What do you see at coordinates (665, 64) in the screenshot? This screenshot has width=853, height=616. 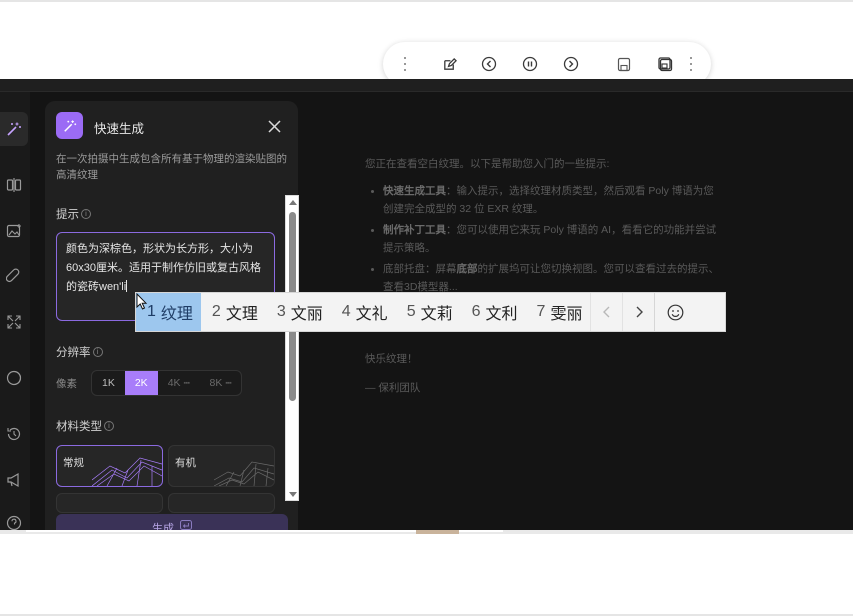 I see `save-all-icon` at bounding box center [665, 64].